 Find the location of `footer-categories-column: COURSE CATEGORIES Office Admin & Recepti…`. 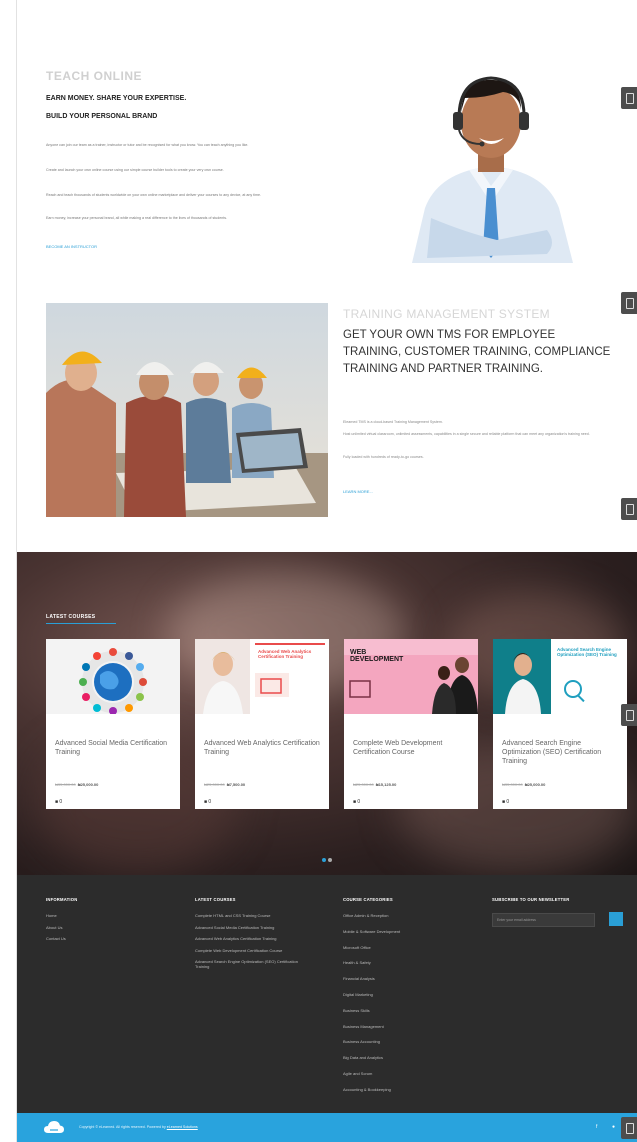

footer-categories-column: COURSE CATEGORIES Office Admin & Recepti… is located at coordinates (402, 1000).